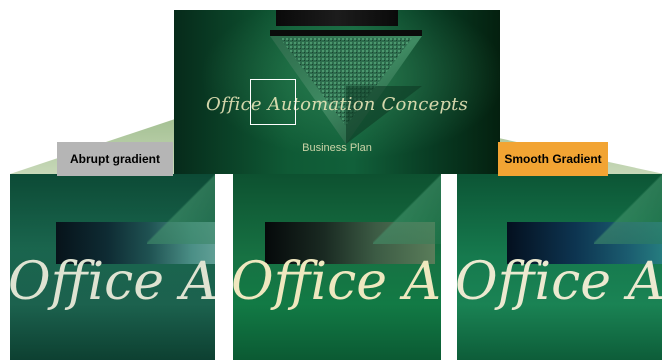 This screenshot has height=360, width=670. I want to click on slide-top-band, so click(337, 18).